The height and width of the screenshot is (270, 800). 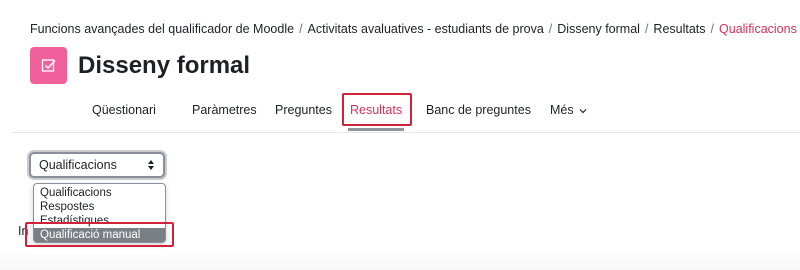 I want to click on tab-questionari: Qüestionari, so click(x=124, y=110).